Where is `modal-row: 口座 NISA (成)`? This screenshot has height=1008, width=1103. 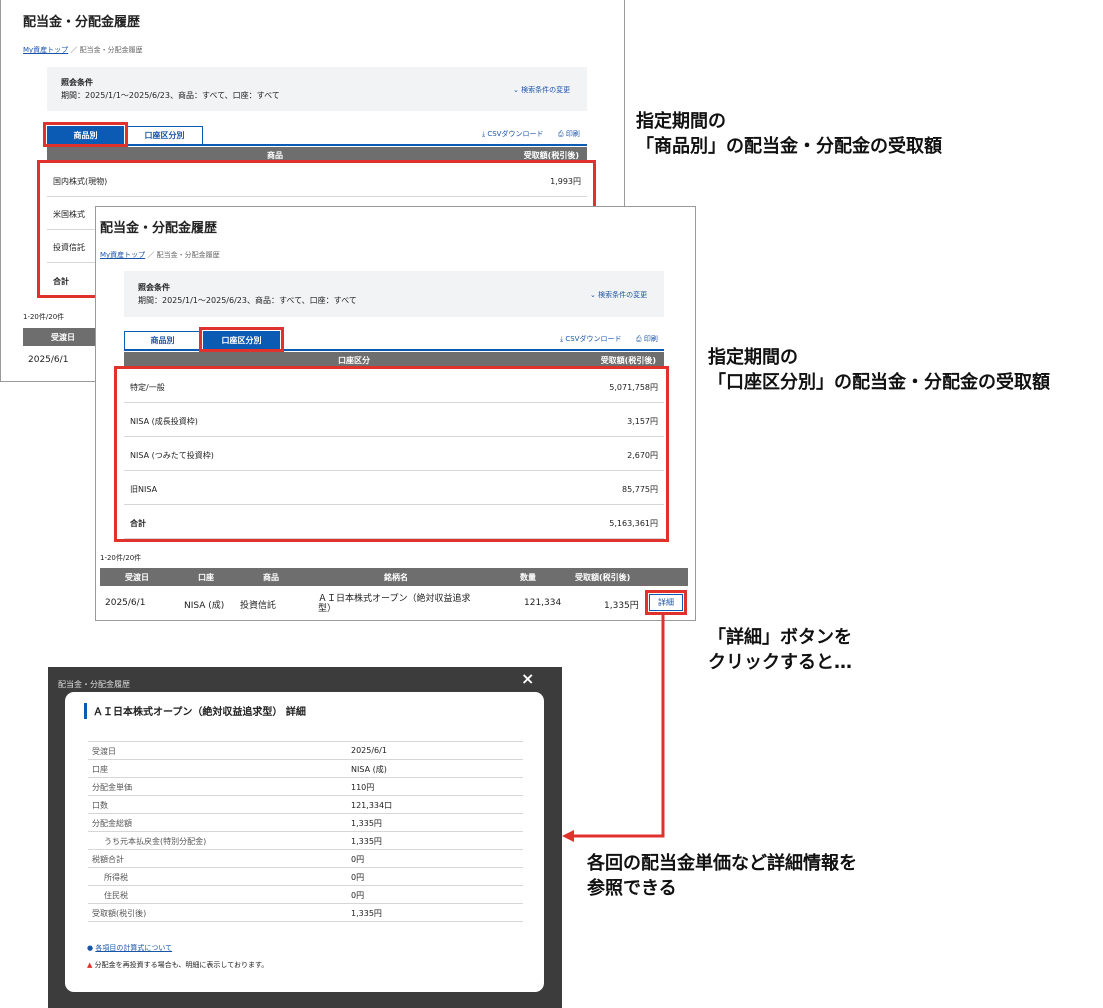 modal-row: 口座 NISA (成) is located at coordinates (305, 769).